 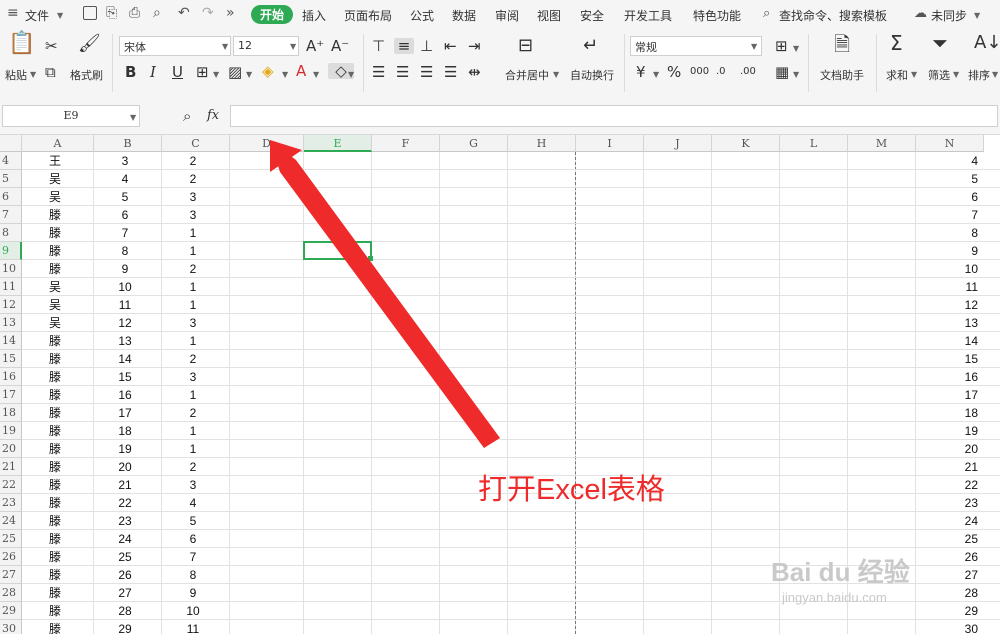 What do you see at coordinates (840, 572) in the screenshot?
I see `watermark-brand: Bai du 经验` at bounding box center [840, 572].